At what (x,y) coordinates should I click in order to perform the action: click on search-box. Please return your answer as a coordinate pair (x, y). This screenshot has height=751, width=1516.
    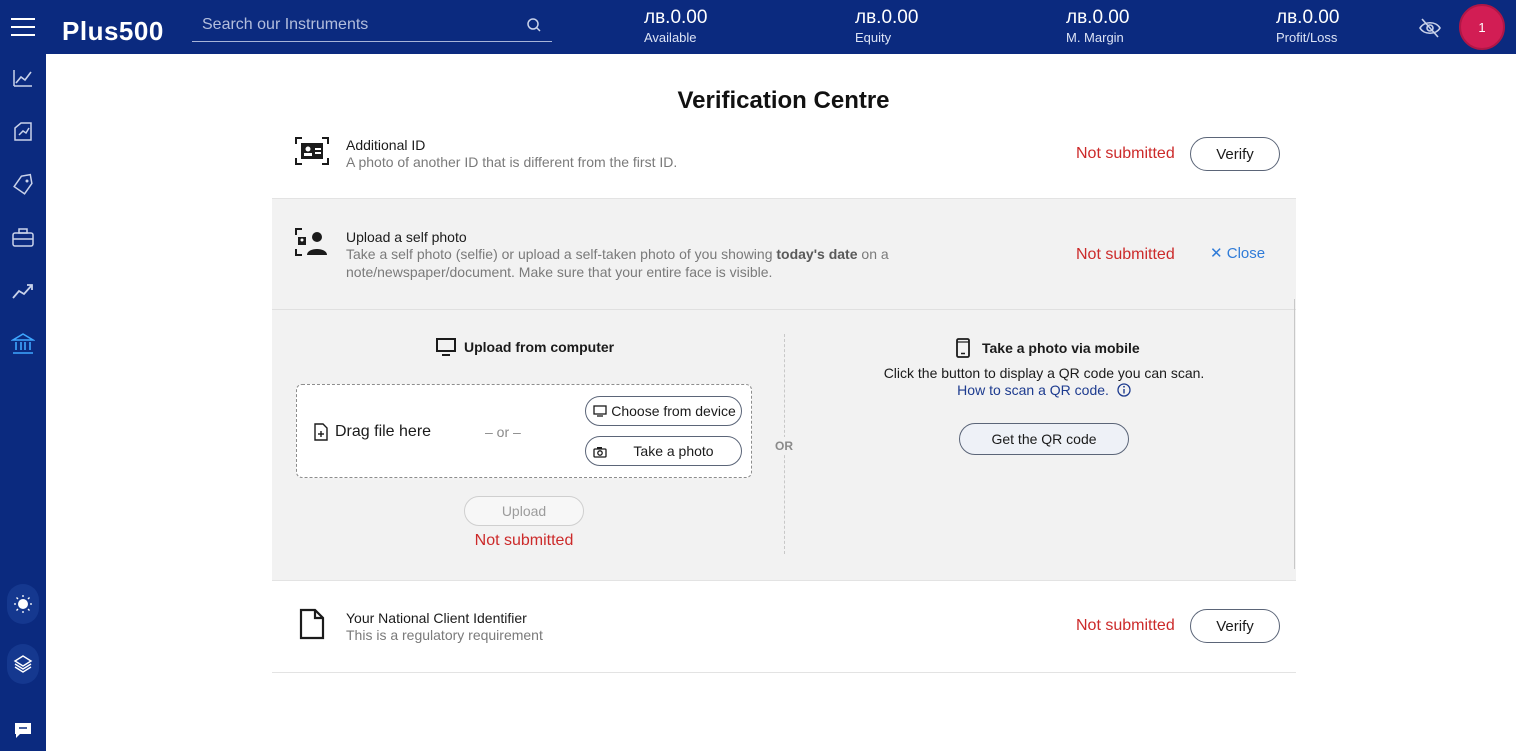
    Looking at the image, I should click on (372, 25).